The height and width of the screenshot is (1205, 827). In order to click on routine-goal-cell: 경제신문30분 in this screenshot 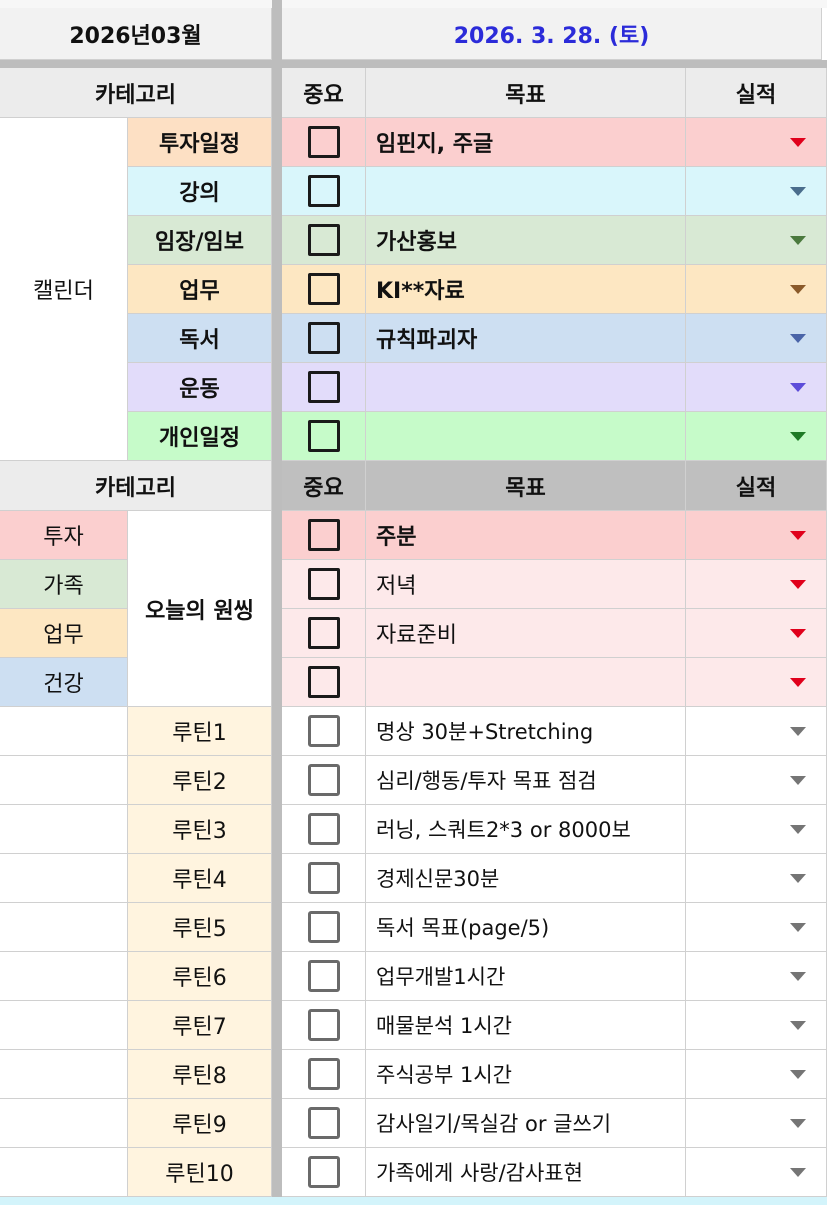, I will do `click(526, 878)`.